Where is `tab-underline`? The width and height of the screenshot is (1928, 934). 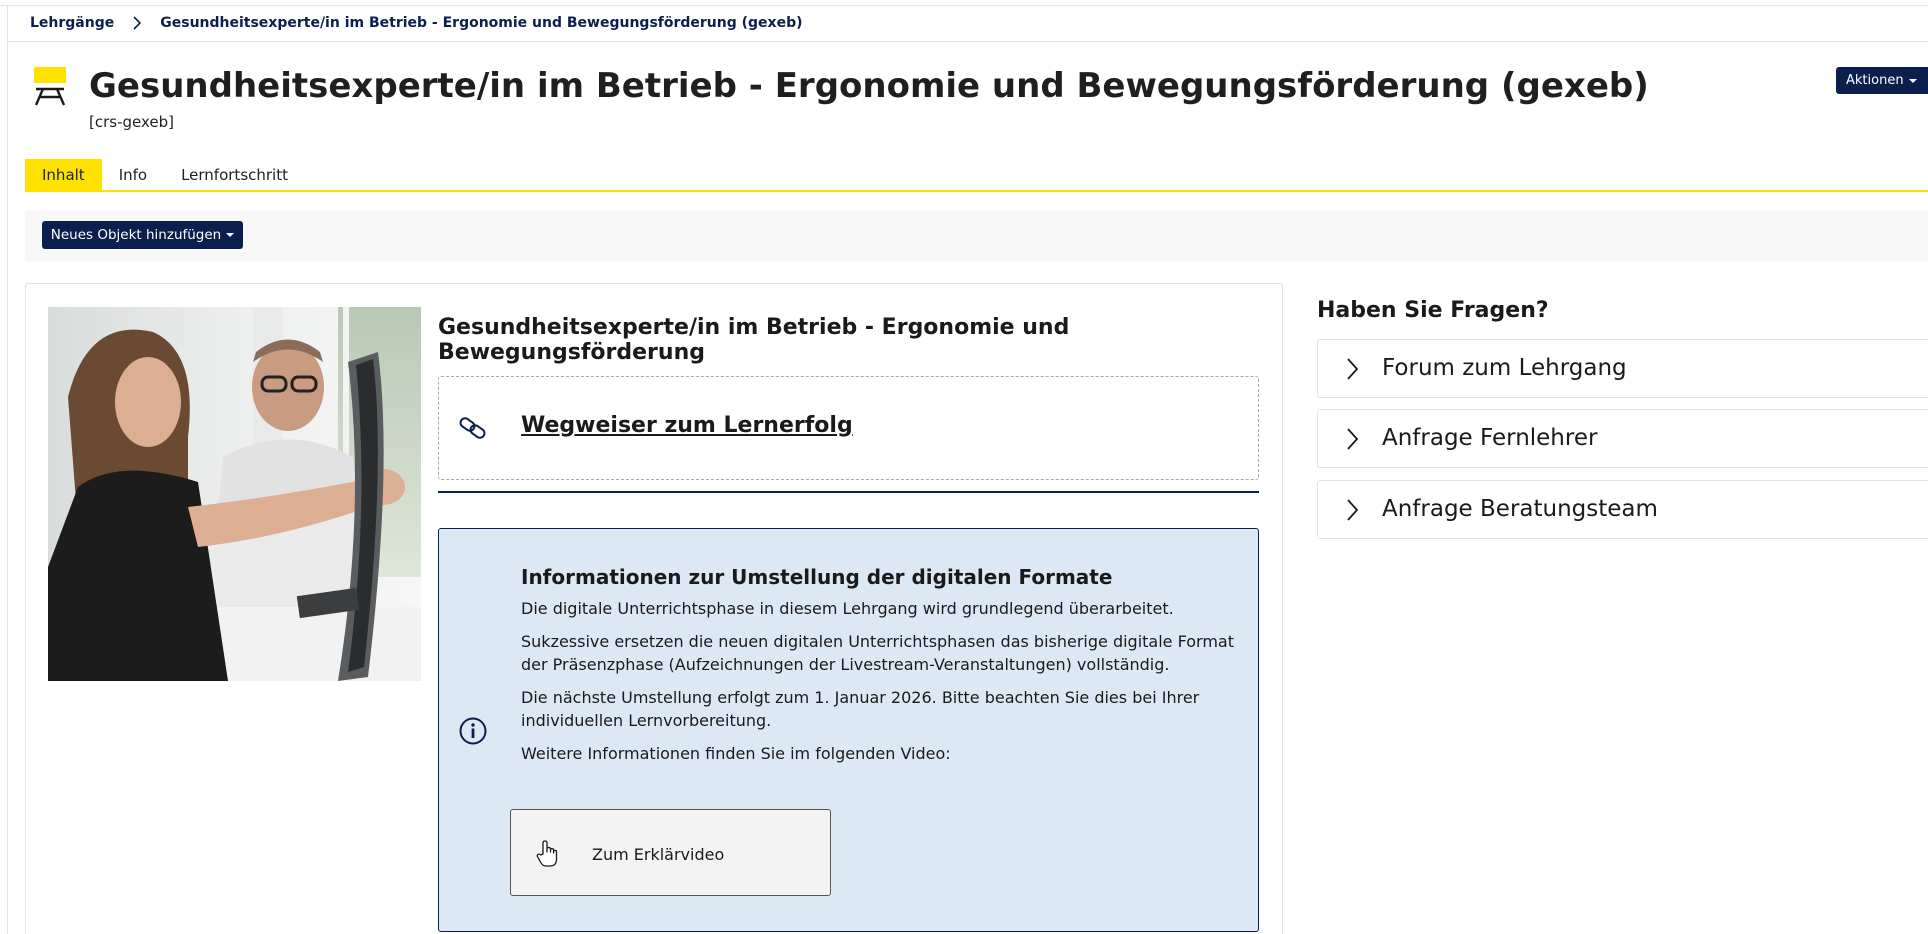 tab-underline is located at coordinates (976, 191).